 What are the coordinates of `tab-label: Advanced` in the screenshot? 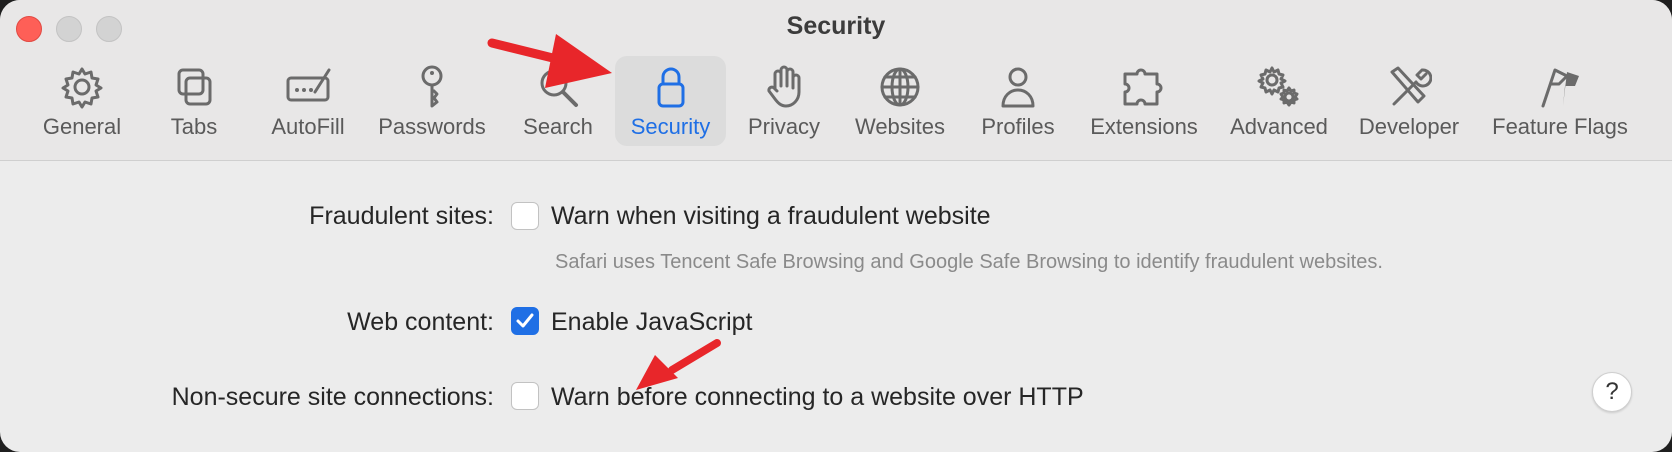 It's located at (1279, 126).